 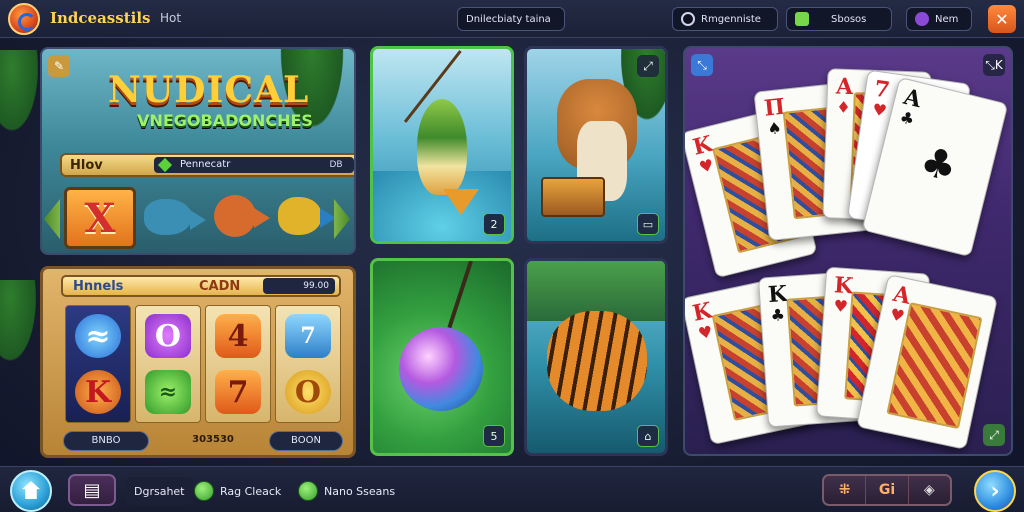 I want to click on foot-value-3: BOON, so click(x=306, y=441).